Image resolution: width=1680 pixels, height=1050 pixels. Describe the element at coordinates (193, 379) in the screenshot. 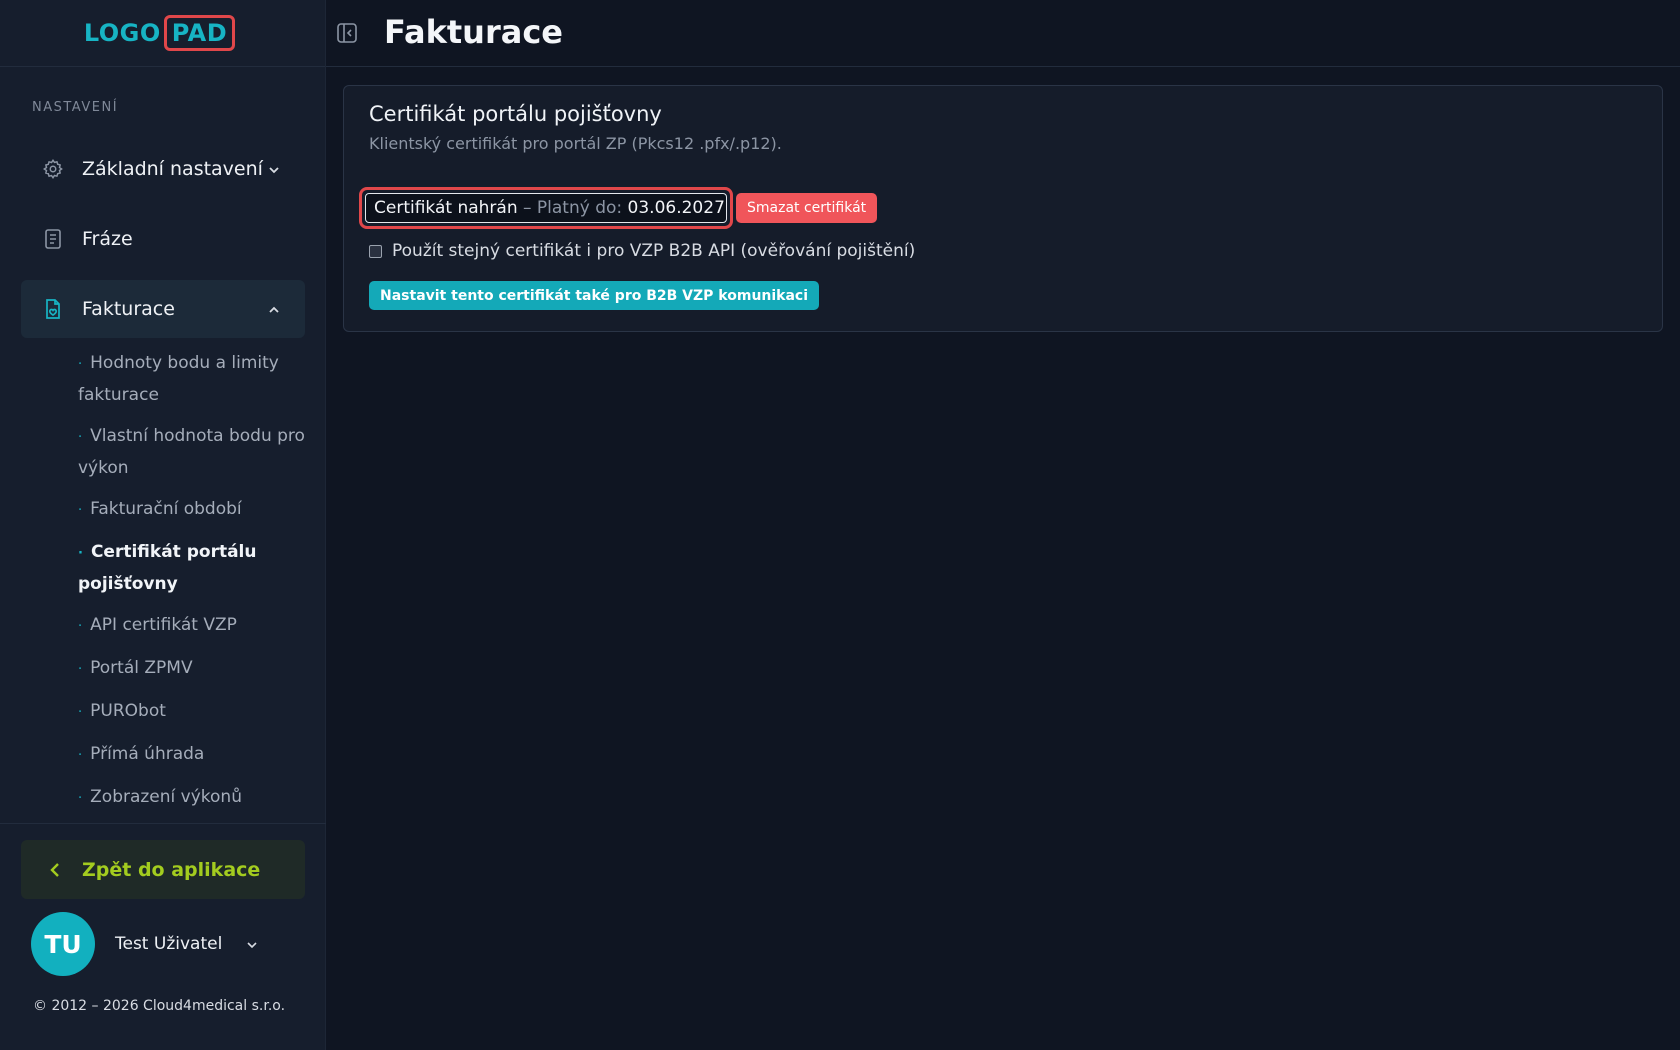

I see `sidebar-subitem-hodnoty-bodu: · Hodnoty bodu a limity fakturace` at that location.